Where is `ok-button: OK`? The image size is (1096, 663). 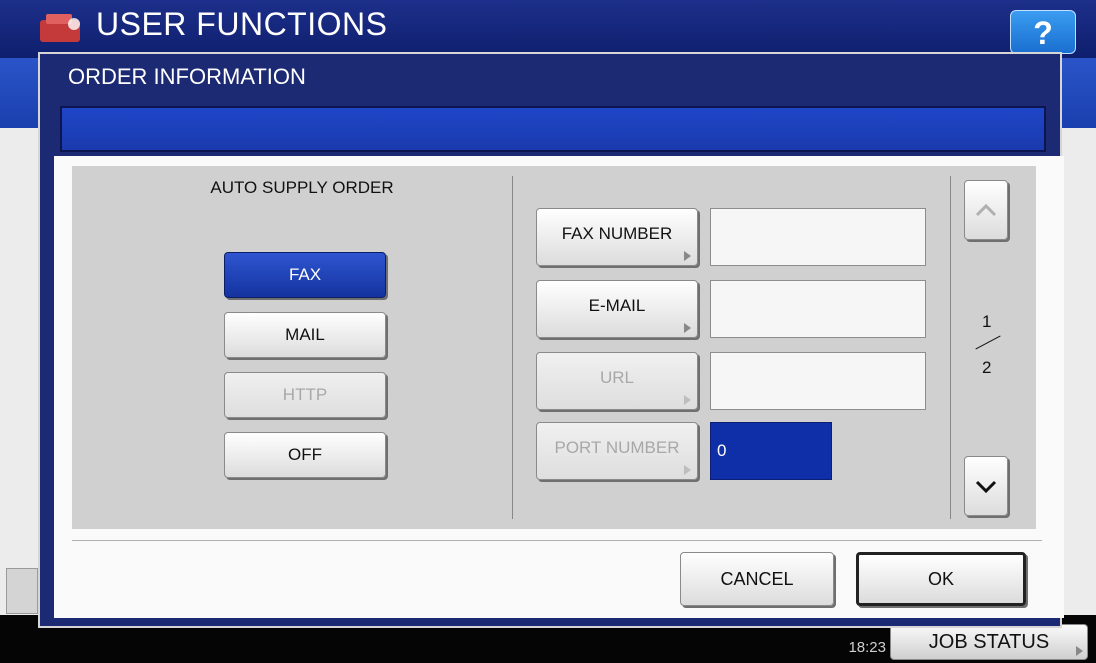
ok-button: OK is located at coordinates (941, 579).